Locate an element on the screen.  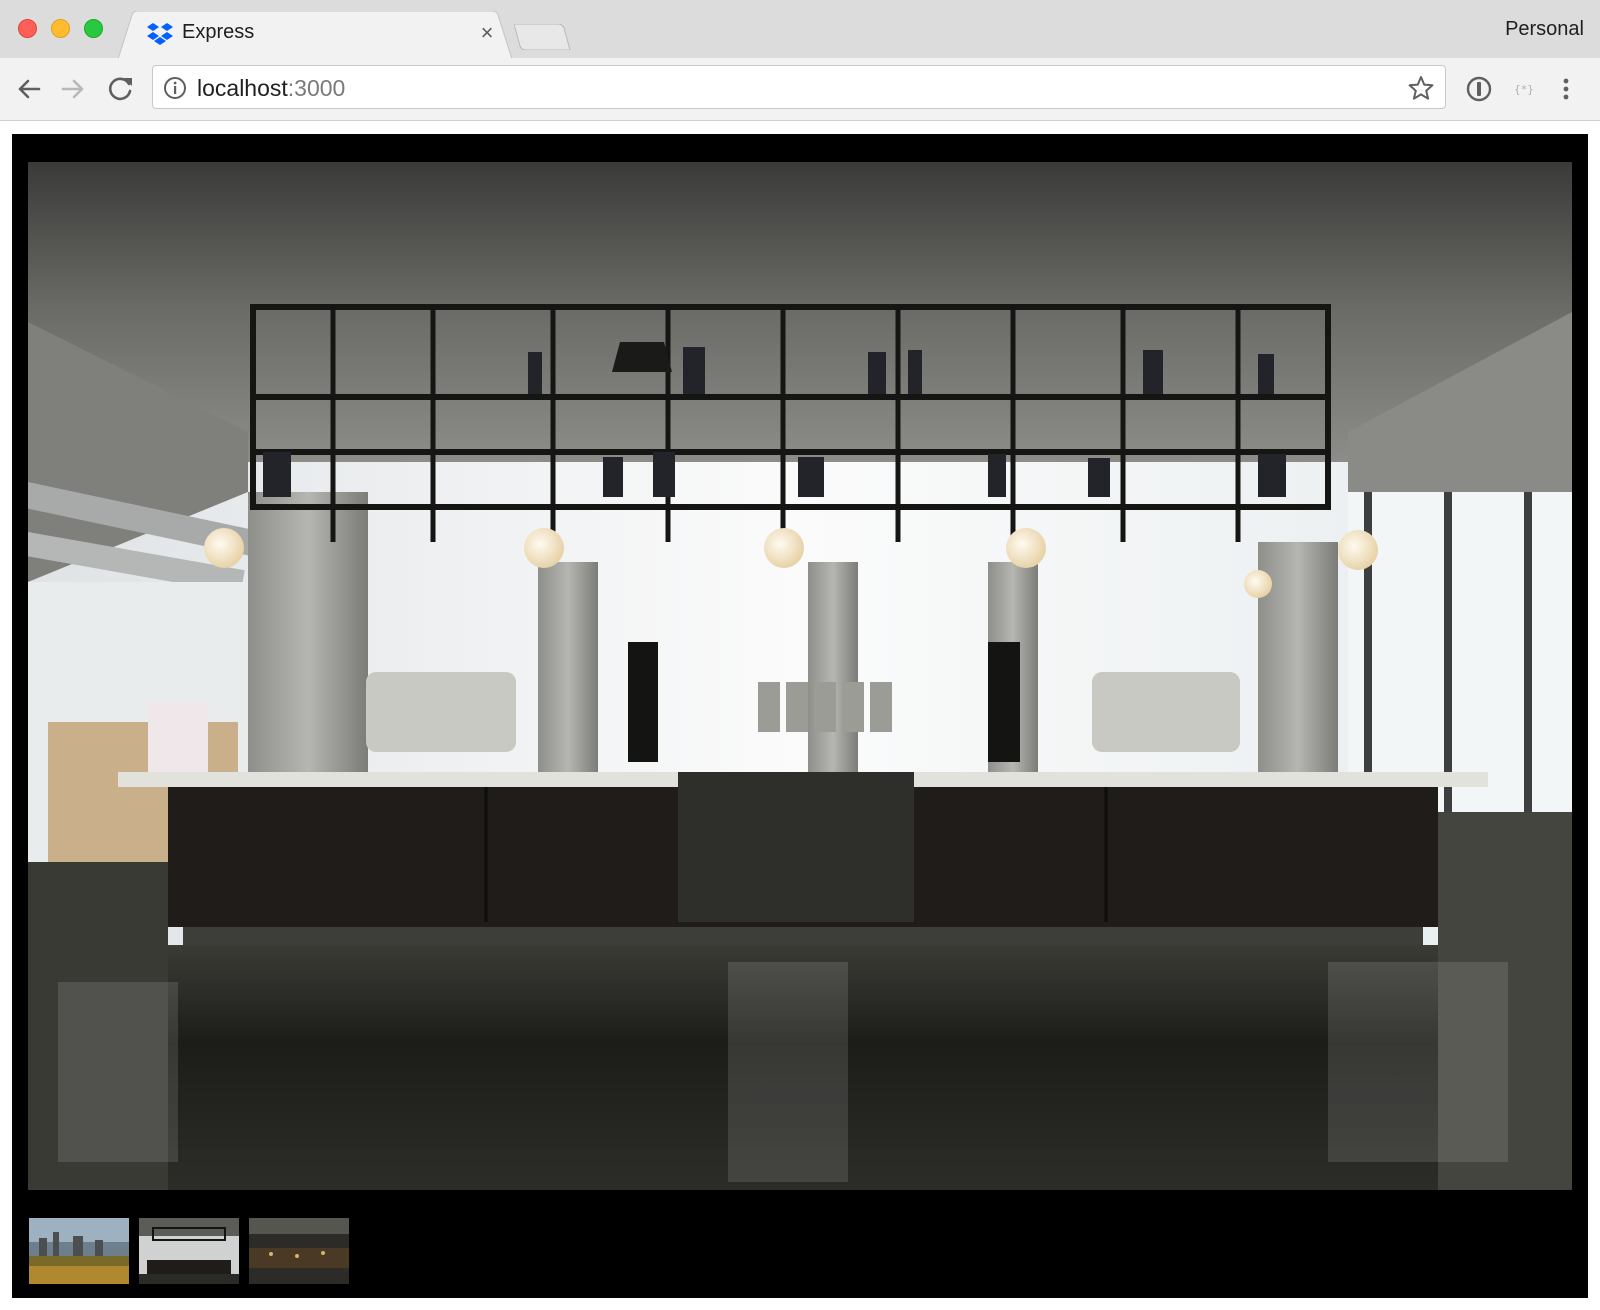
url-text: localhost:3000 is located at coordinates (271, 88).